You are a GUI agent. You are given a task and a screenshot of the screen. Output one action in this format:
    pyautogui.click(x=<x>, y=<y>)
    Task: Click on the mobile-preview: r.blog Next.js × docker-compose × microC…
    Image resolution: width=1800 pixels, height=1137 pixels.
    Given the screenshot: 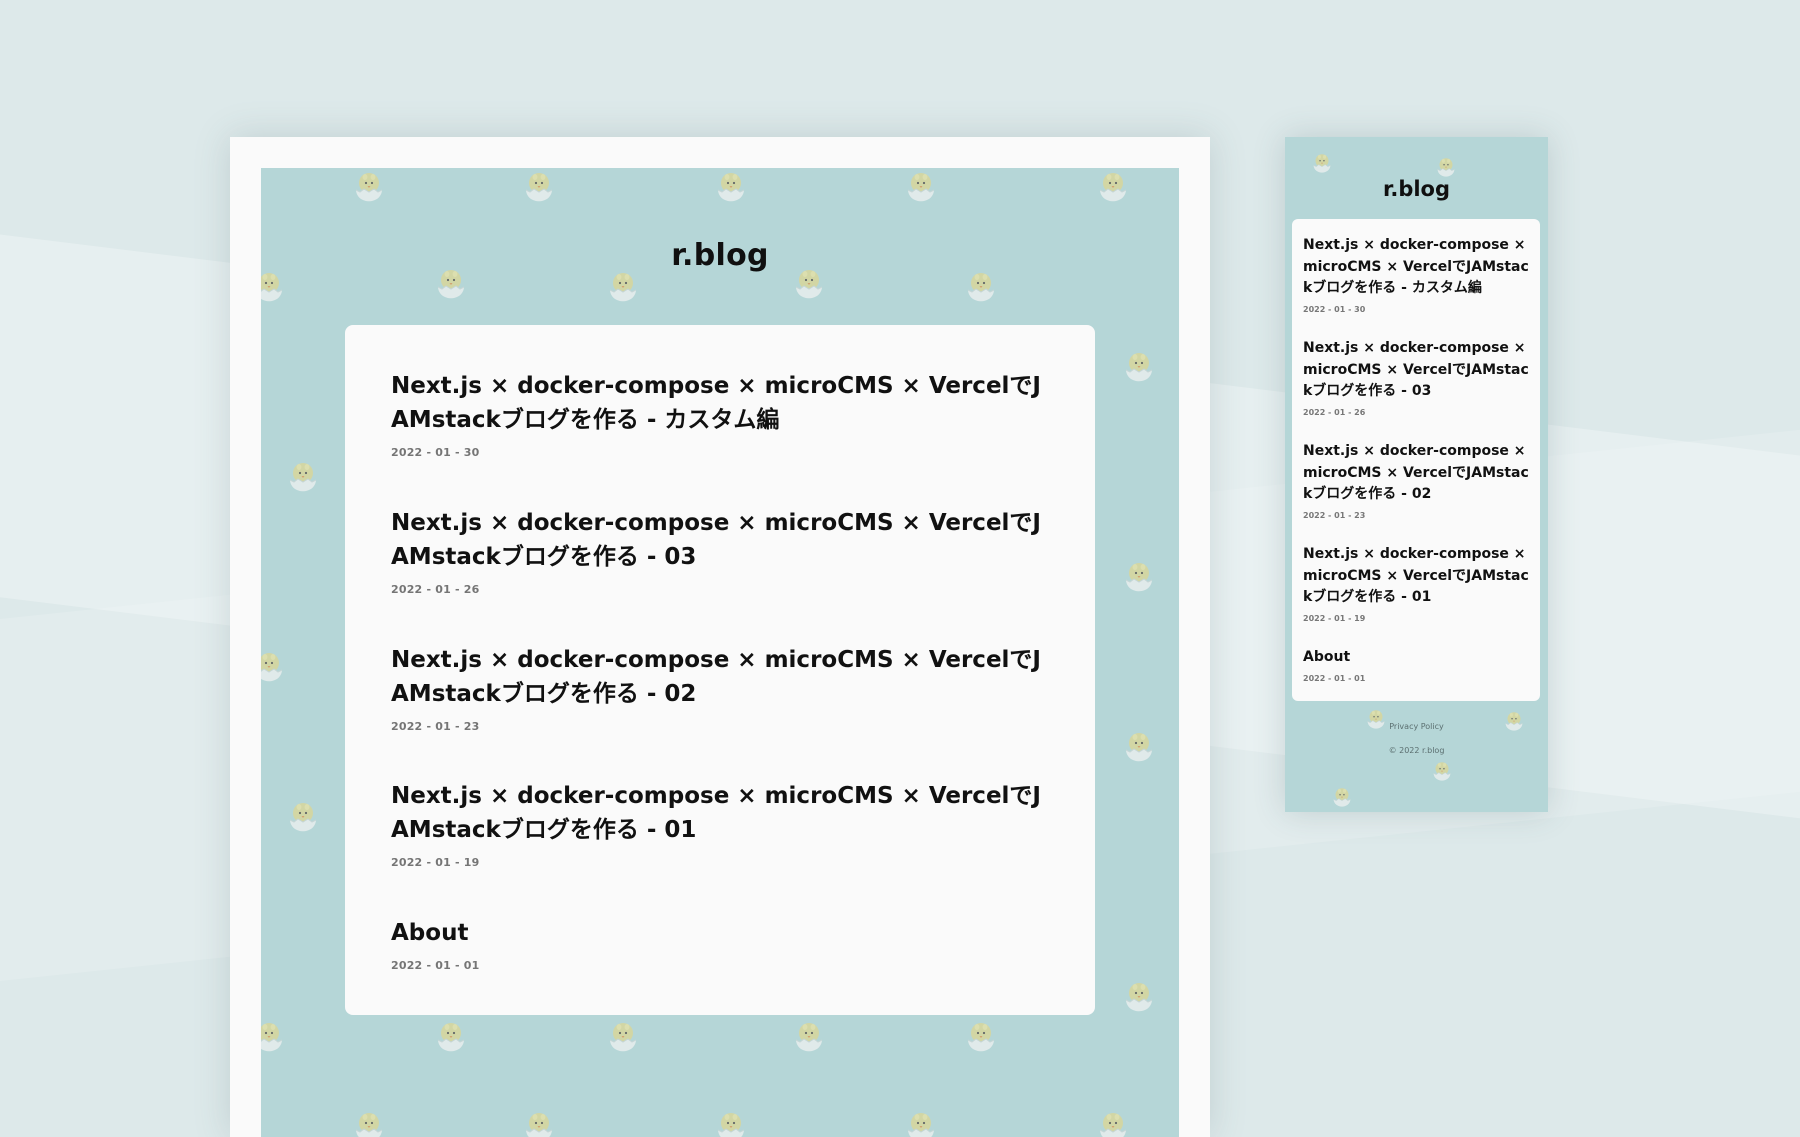 What is the action you would take?
    pyautogui.click(x=1416, y=474)
    